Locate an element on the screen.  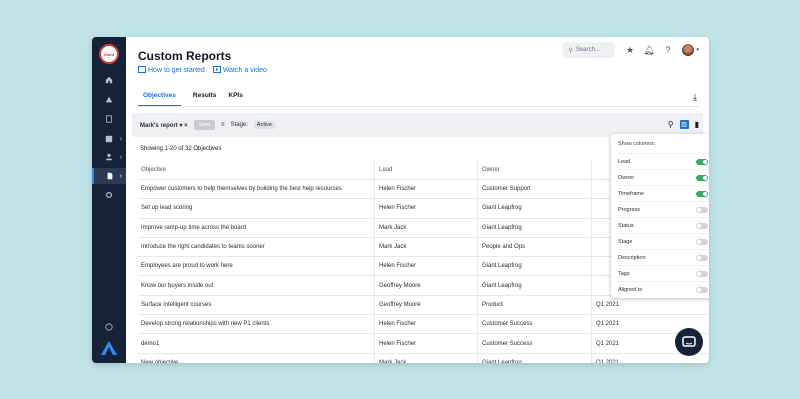
help-icon is located at coordinates (109, 327).